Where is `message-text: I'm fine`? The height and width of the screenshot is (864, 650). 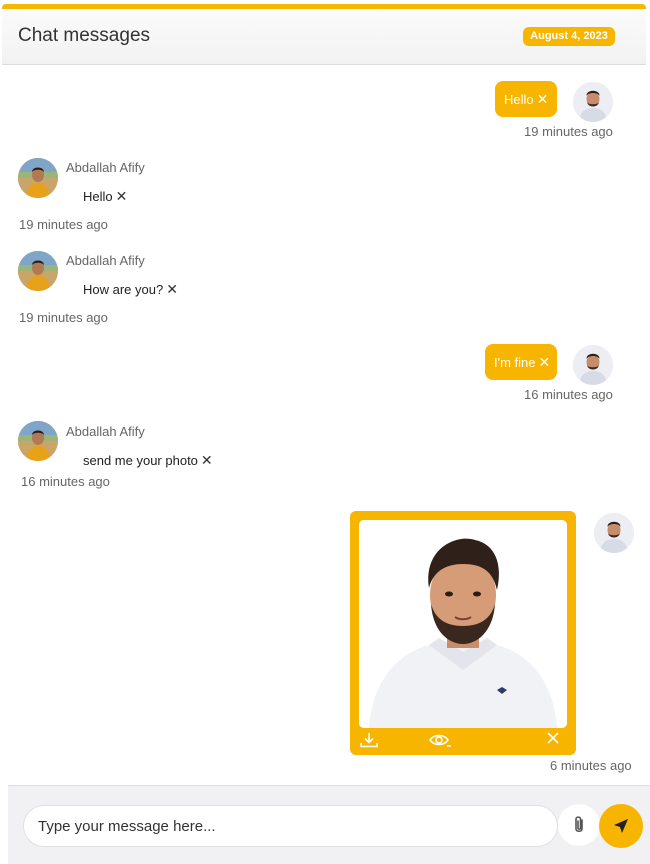
message-text: I'm fine is located at coordinates (515, 362).